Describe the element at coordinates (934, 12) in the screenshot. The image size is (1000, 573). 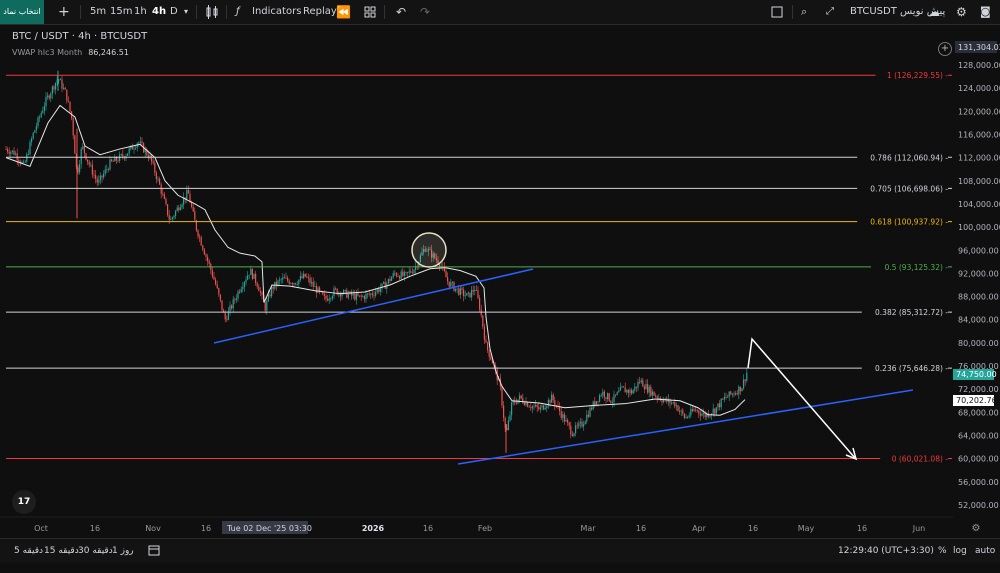
I see `cloud-icon: ☁` at that location.